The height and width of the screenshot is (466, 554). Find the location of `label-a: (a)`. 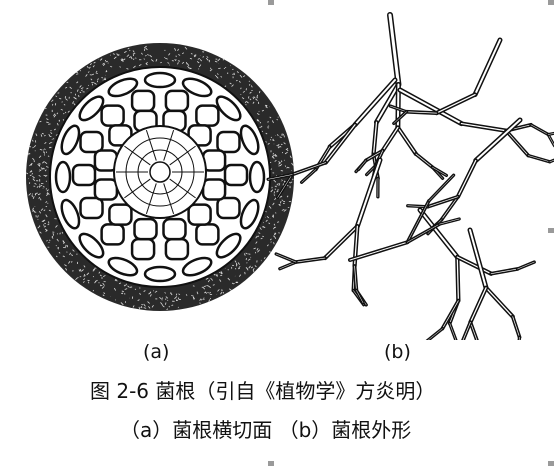

label-a: (a) is located at coordinates (156, 352).